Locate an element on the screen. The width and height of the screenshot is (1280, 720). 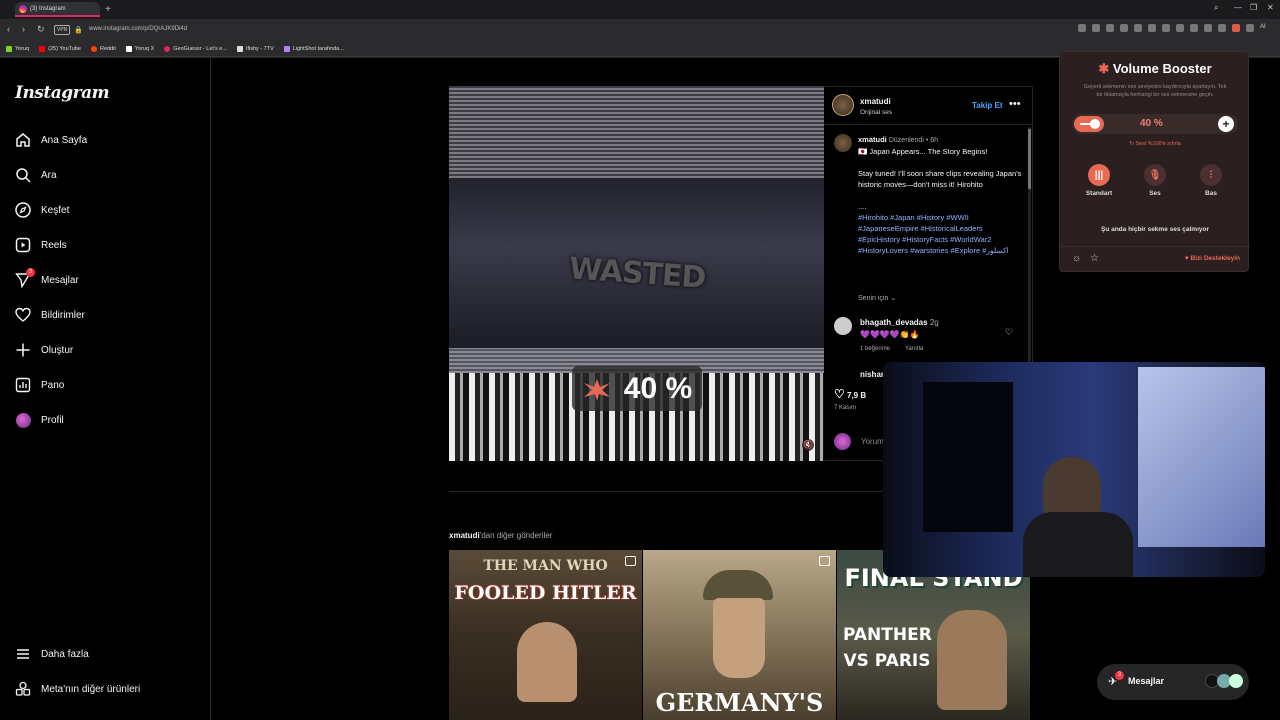
nav-notifications: Bildirimler is located at coordinates (50, 315).